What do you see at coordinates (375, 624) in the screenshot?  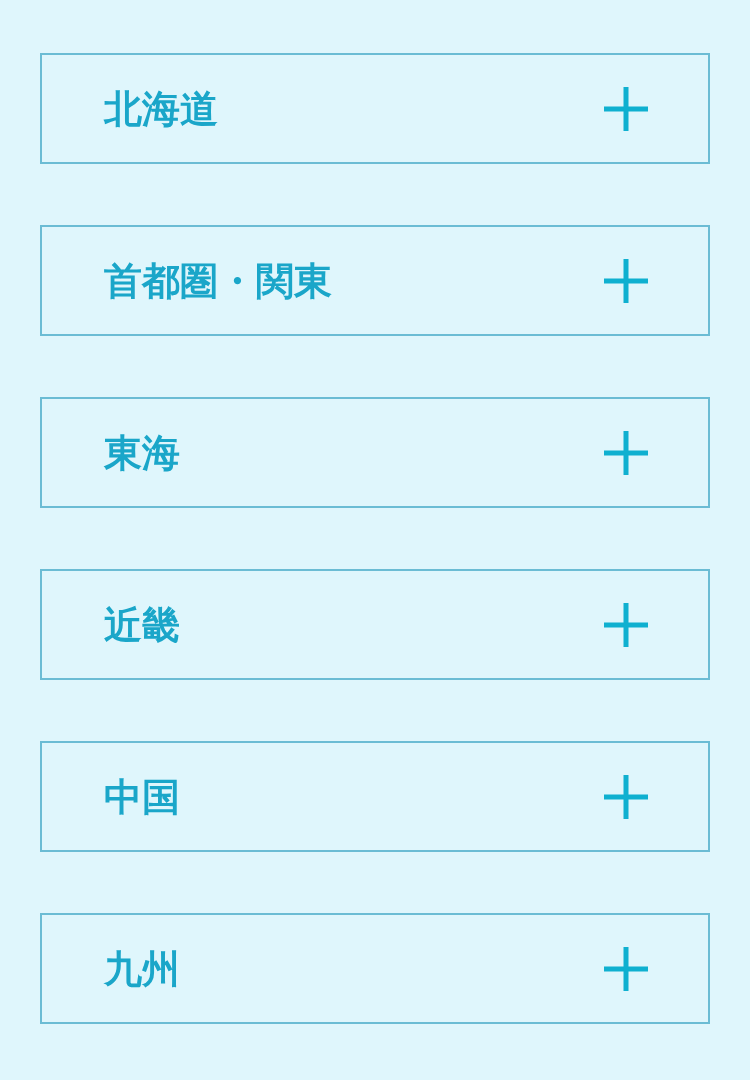 I see `region-toggle: 近畿` at bounding box center [375, 624].